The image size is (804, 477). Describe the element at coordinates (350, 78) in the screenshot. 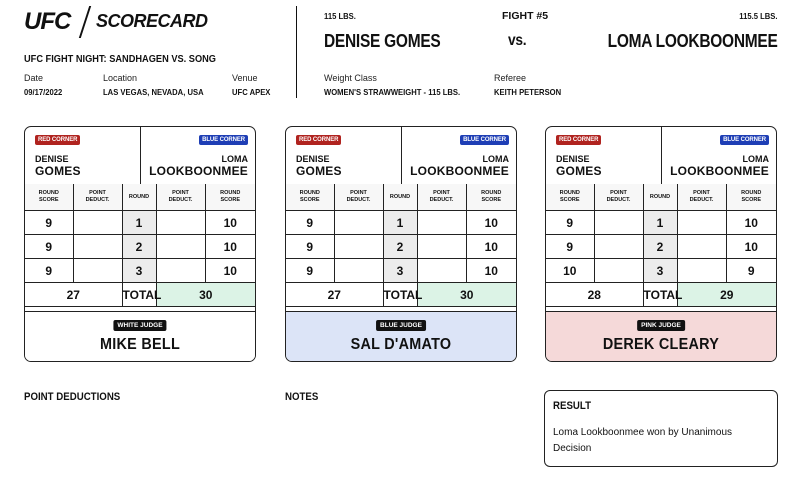

I see `weight-class-label: Weight Class` at that location.